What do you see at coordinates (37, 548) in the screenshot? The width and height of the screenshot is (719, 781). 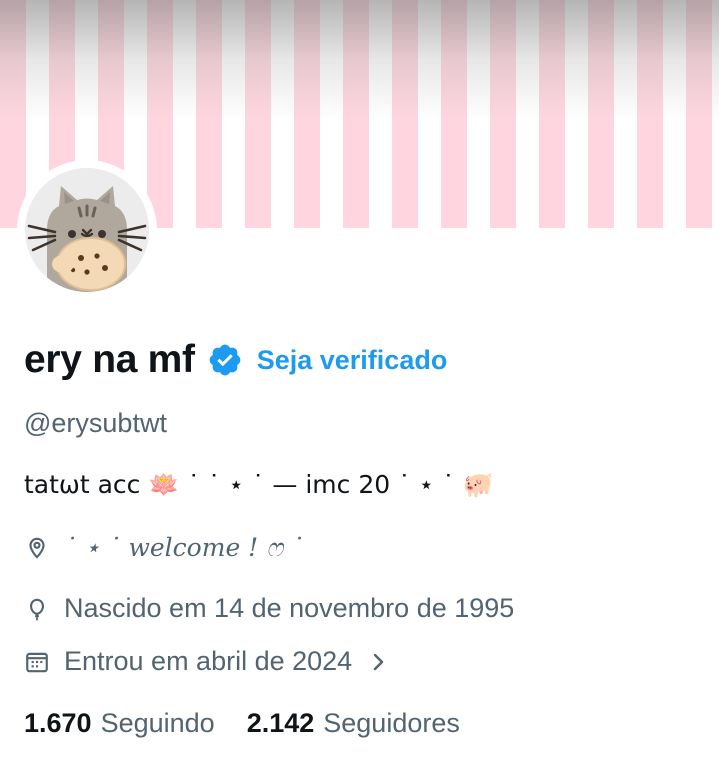 I see `location-pin-icon` at bounding box center [37, 548].